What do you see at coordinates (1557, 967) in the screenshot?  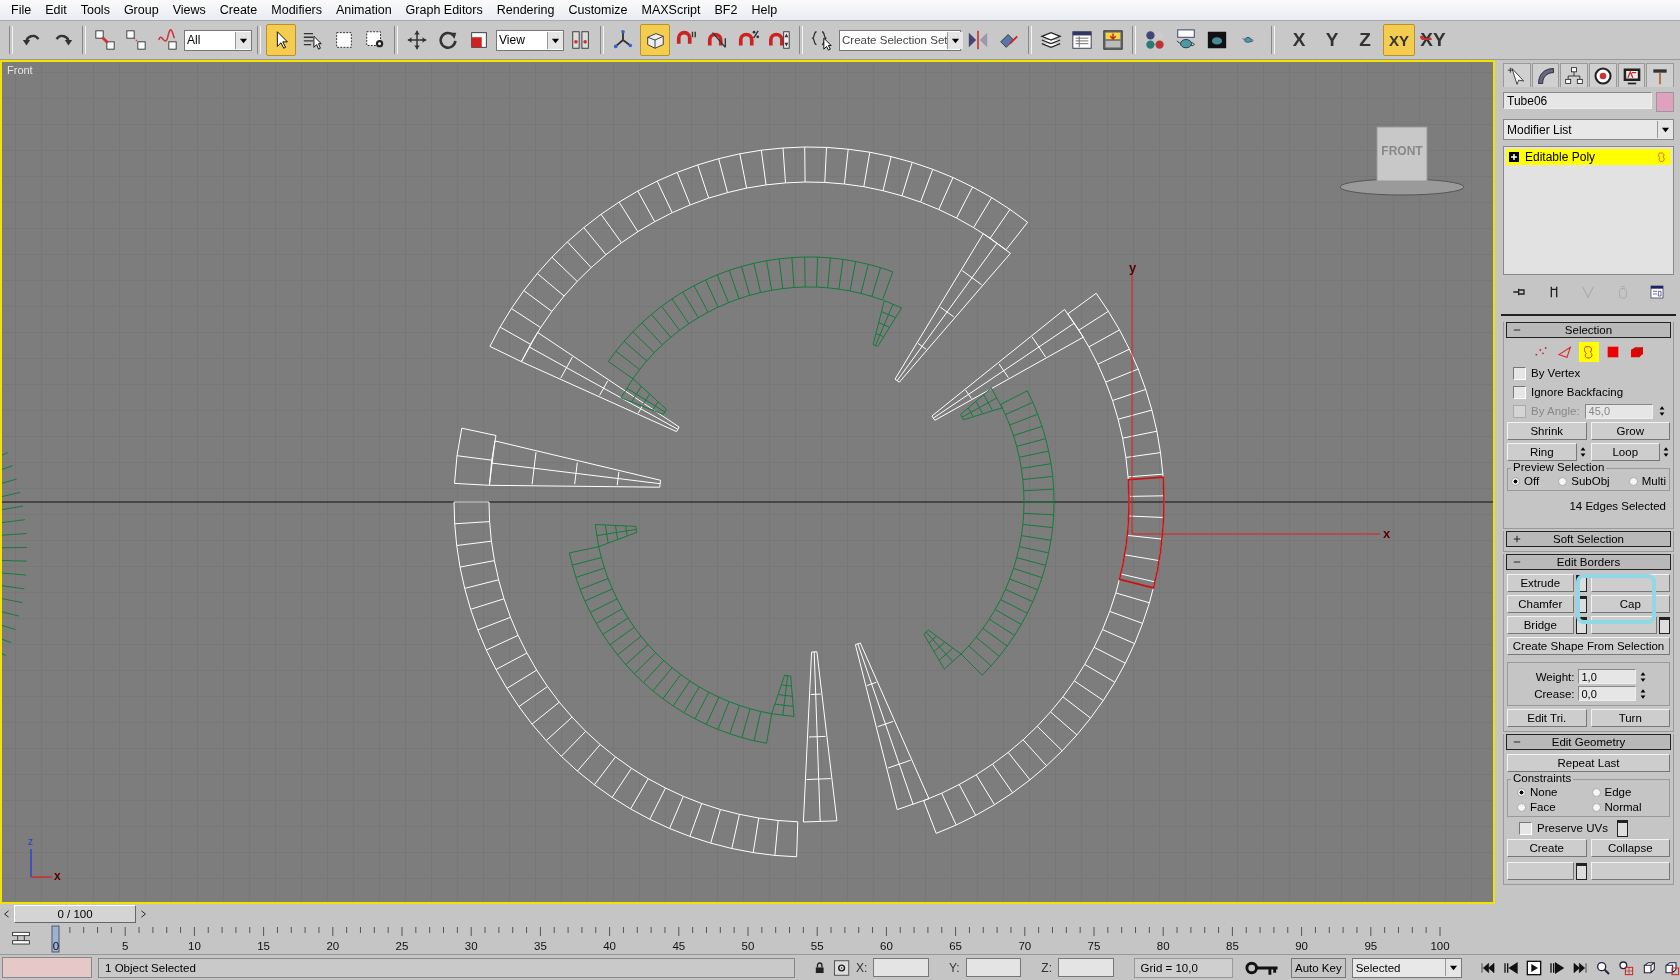 I see `next-frame-icon` at bounding box center [1557, 967].